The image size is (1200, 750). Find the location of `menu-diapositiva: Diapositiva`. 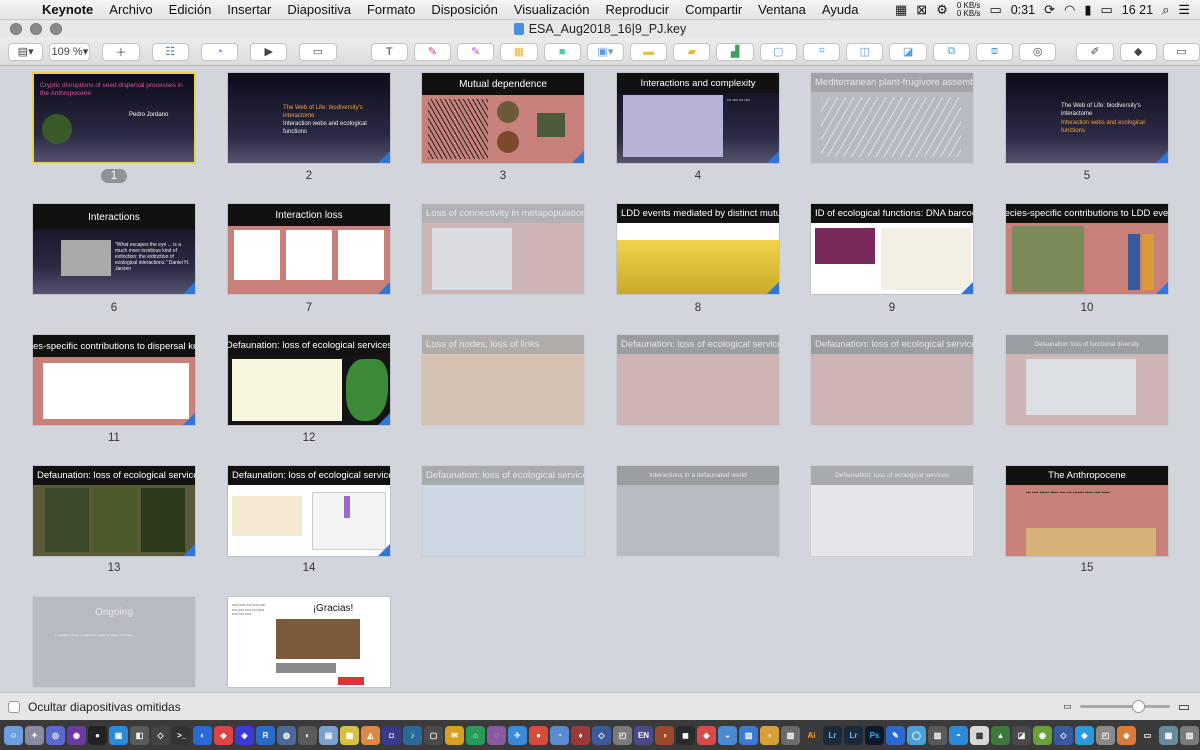

menu-diapositiva: Diapositiva is located at coordinates (319, 9).